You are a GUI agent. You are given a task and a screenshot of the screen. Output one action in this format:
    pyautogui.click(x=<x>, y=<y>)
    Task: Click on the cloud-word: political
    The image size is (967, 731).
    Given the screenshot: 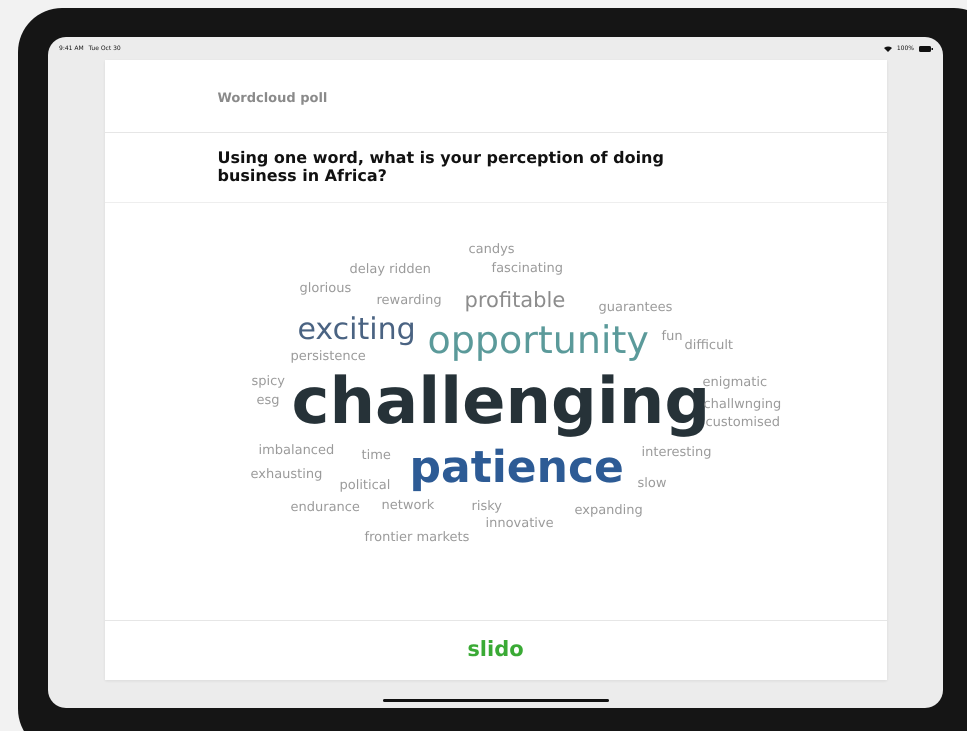 What is the action you would take?
    pyautogui.click(x=365, y=485)
    